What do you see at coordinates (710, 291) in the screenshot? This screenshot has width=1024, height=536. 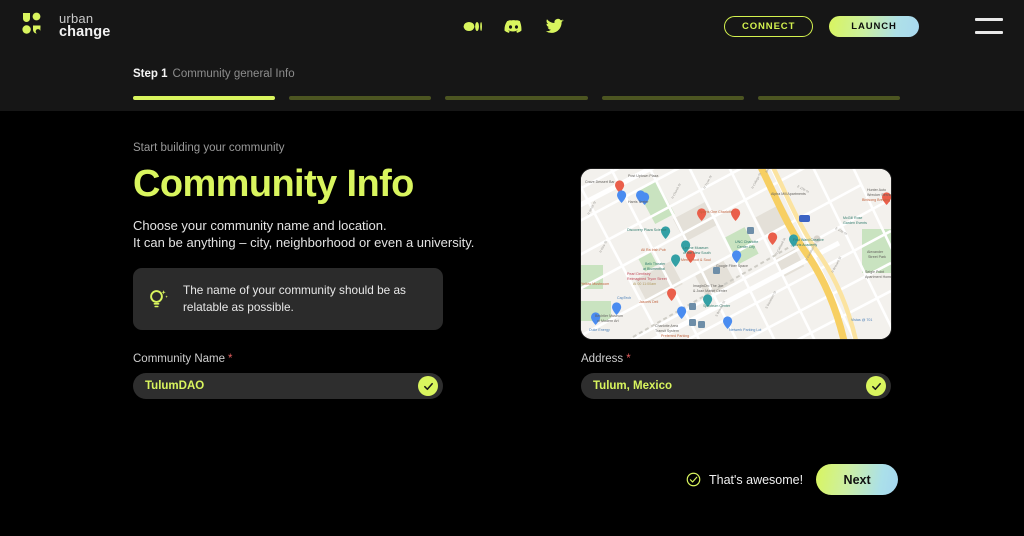 I see `svg-text: & Joan Martin Center` at bounding box center [710, 291].